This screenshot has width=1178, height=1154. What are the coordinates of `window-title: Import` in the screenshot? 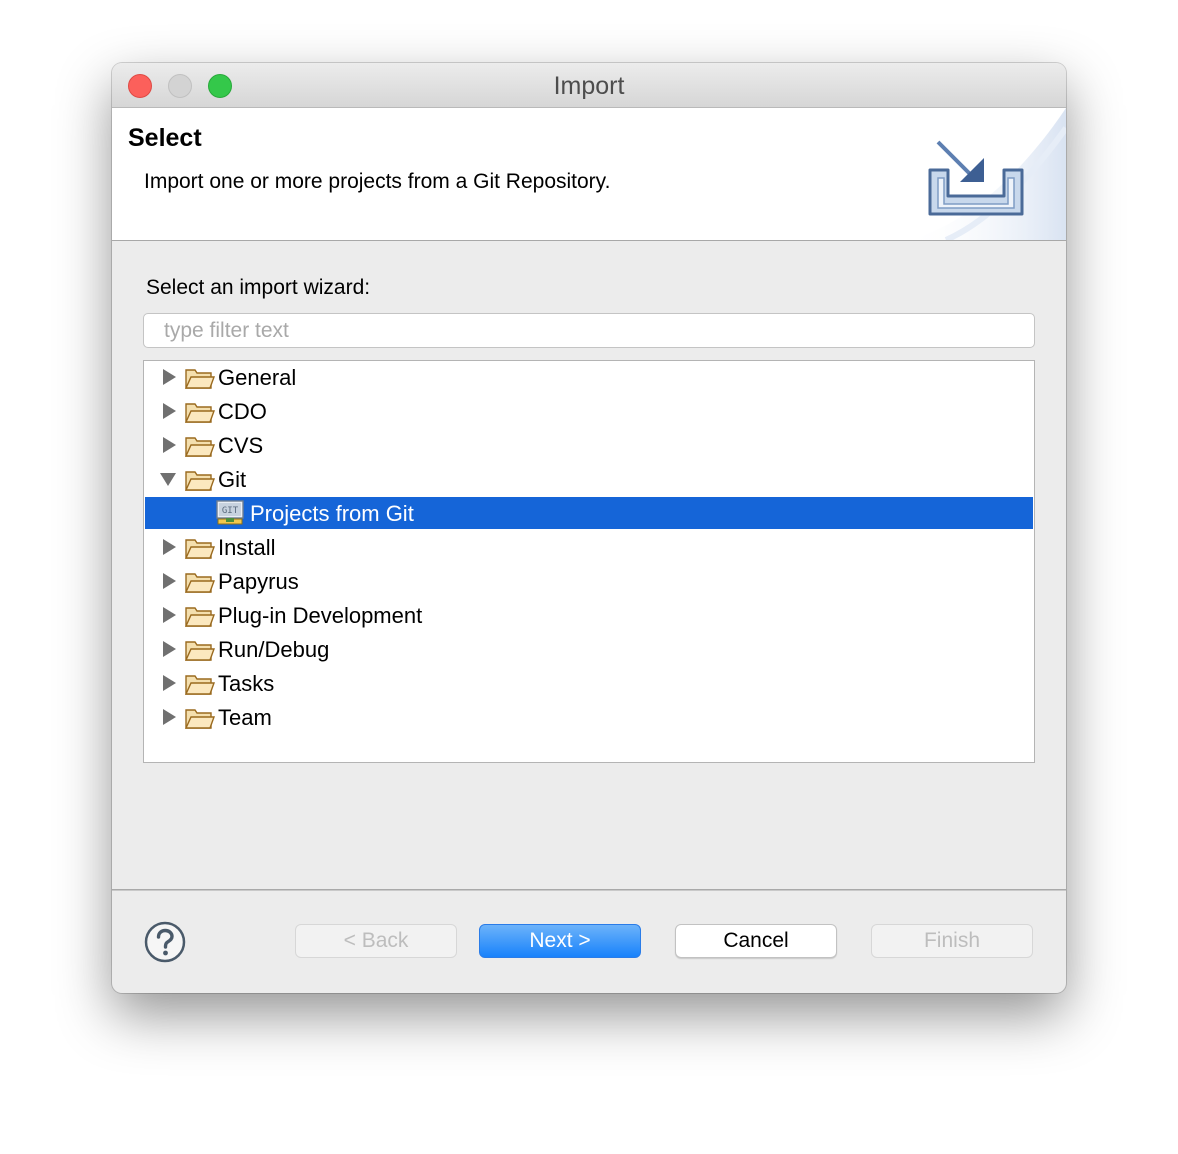 It's located at (589, 86).